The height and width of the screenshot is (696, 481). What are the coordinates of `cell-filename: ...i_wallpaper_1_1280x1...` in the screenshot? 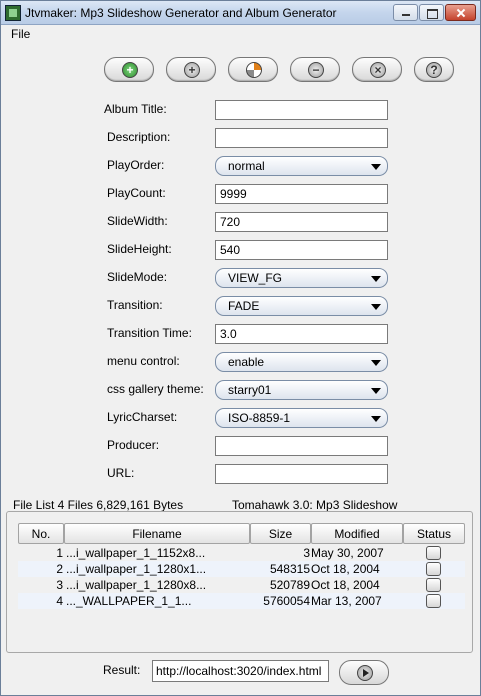 It's located at (136, 569).